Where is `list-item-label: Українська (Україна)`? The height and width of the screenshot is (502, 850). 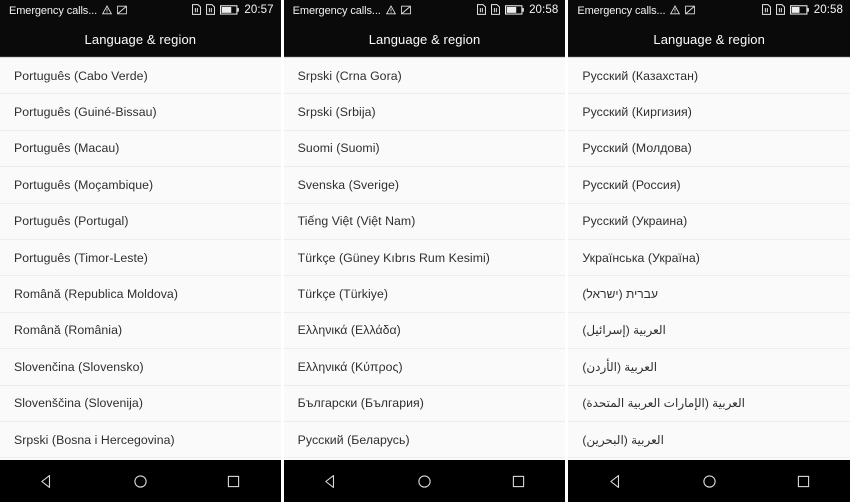
list-item-label: Українська (Україна) is located at coordinates (641, 257).